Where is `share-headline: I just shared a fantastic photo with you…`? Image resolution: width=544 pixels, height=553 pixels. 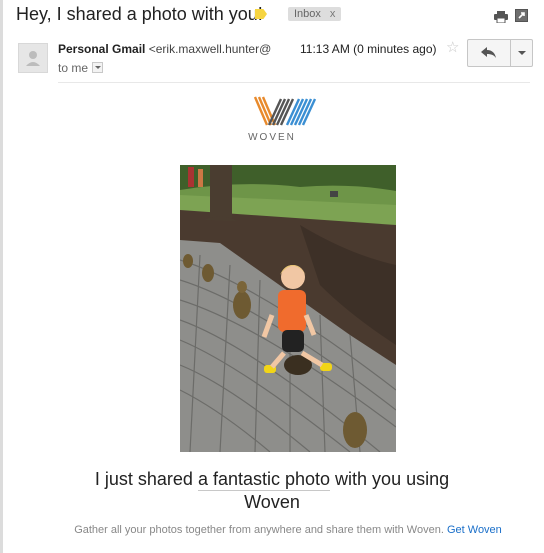
share-headline: I just shared a fantastic photo with you… is located at coordinates (272, 491).